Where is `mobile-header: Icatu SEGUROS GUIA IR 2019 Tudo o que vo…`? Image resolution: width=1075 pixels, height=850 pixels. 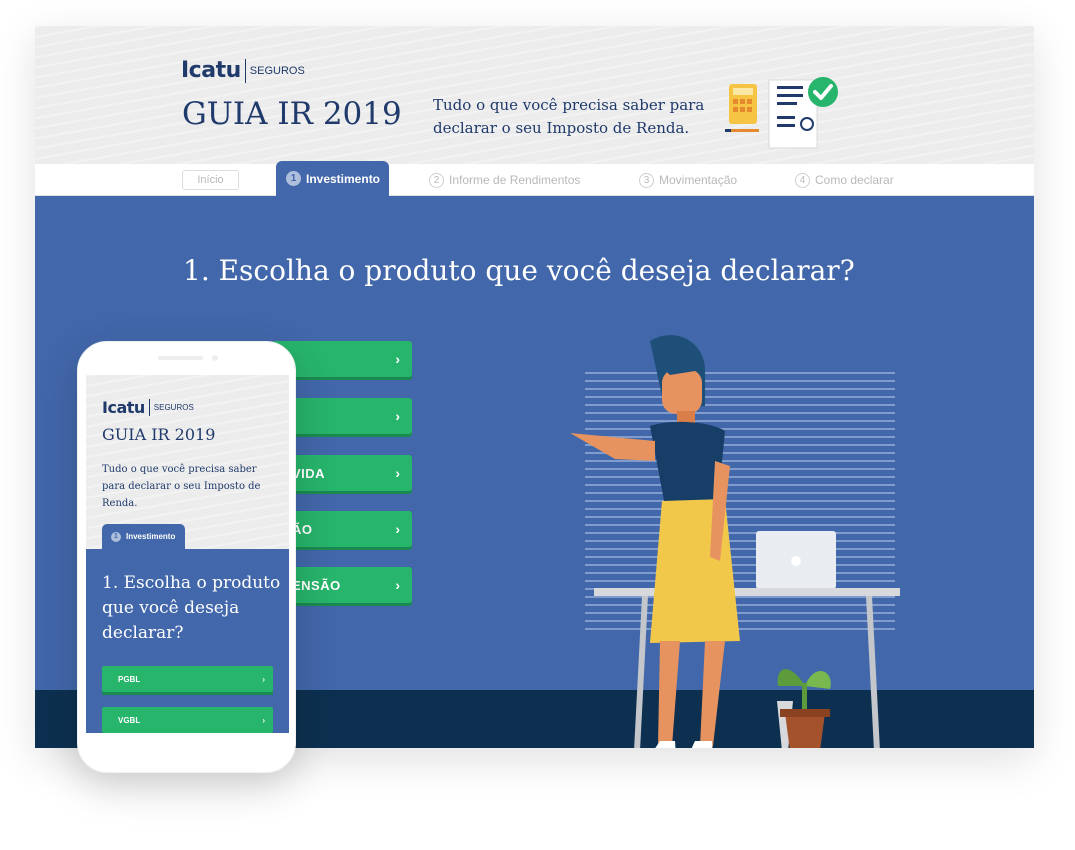
mobile-header: Icatu SEGUROS GUIA IR 2019 Tudo o que vo… is located at coordinates (187, 466).